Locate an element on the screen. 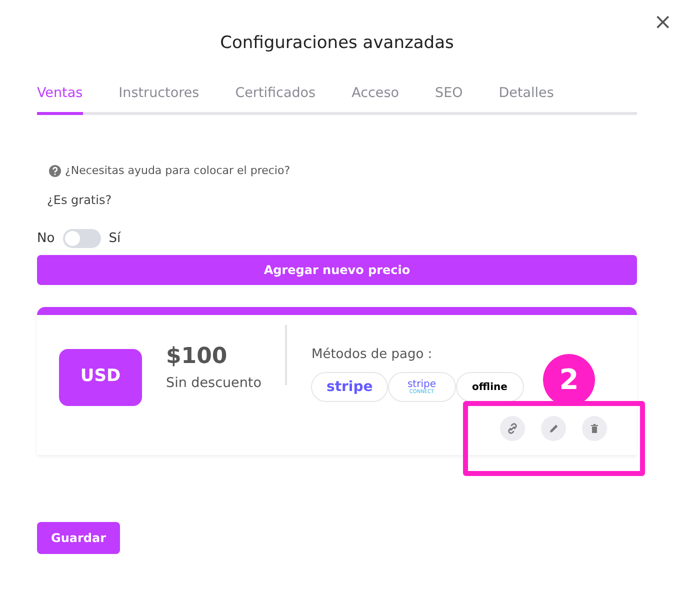  price-amount: $100 is located at coordinates (197, 356).